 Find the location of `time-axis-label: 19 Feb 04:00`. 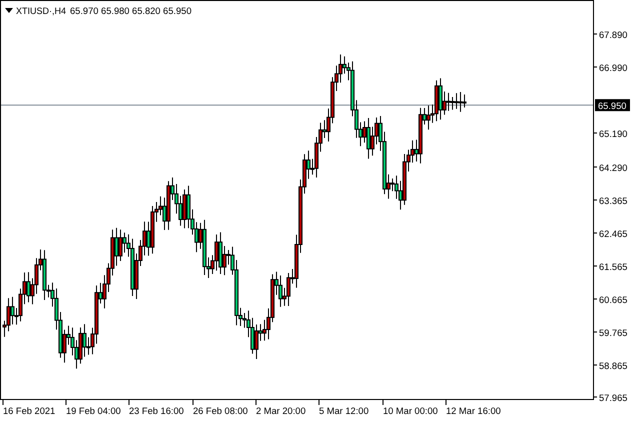

time-axis-label: 19 Feb 04:00 is located at coordinates (93, 411).